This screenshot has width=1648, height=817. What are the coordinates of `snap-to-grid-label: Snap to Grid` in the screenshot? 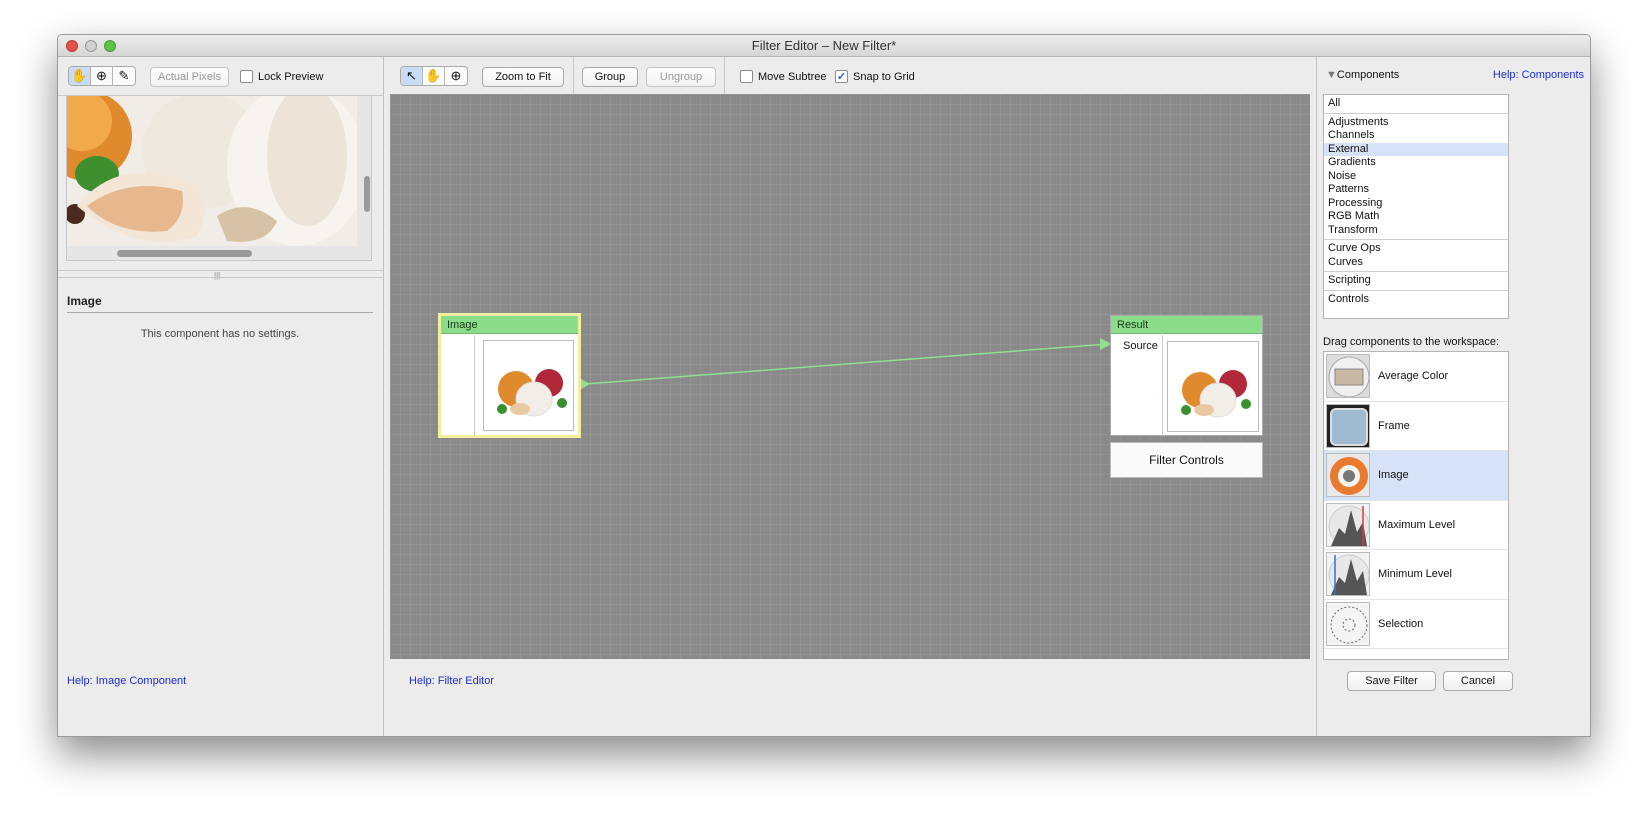 It's located at (884, 76).